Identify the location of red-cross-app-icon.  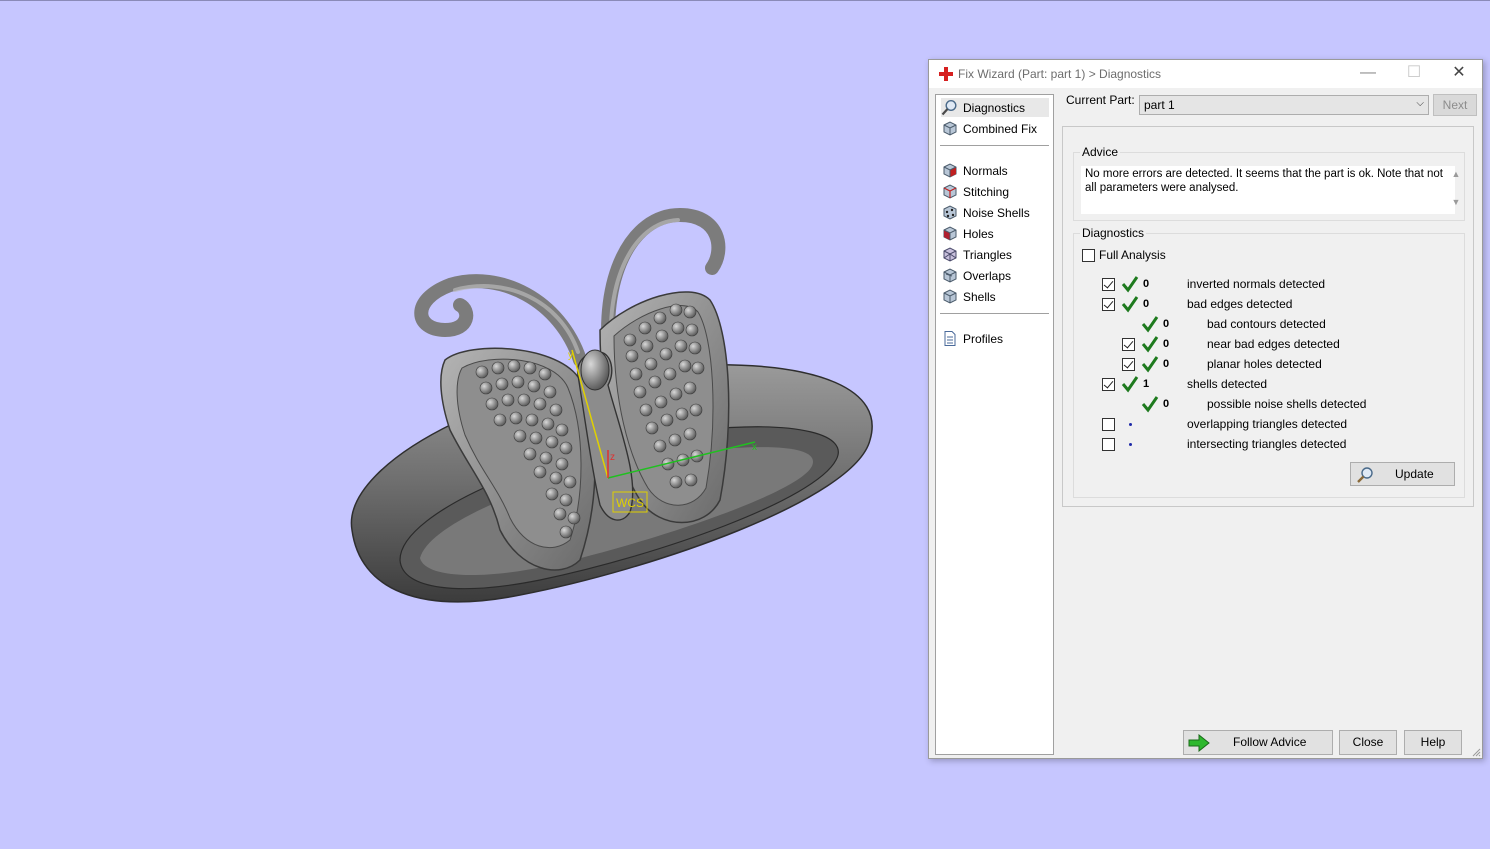
(946, 74).